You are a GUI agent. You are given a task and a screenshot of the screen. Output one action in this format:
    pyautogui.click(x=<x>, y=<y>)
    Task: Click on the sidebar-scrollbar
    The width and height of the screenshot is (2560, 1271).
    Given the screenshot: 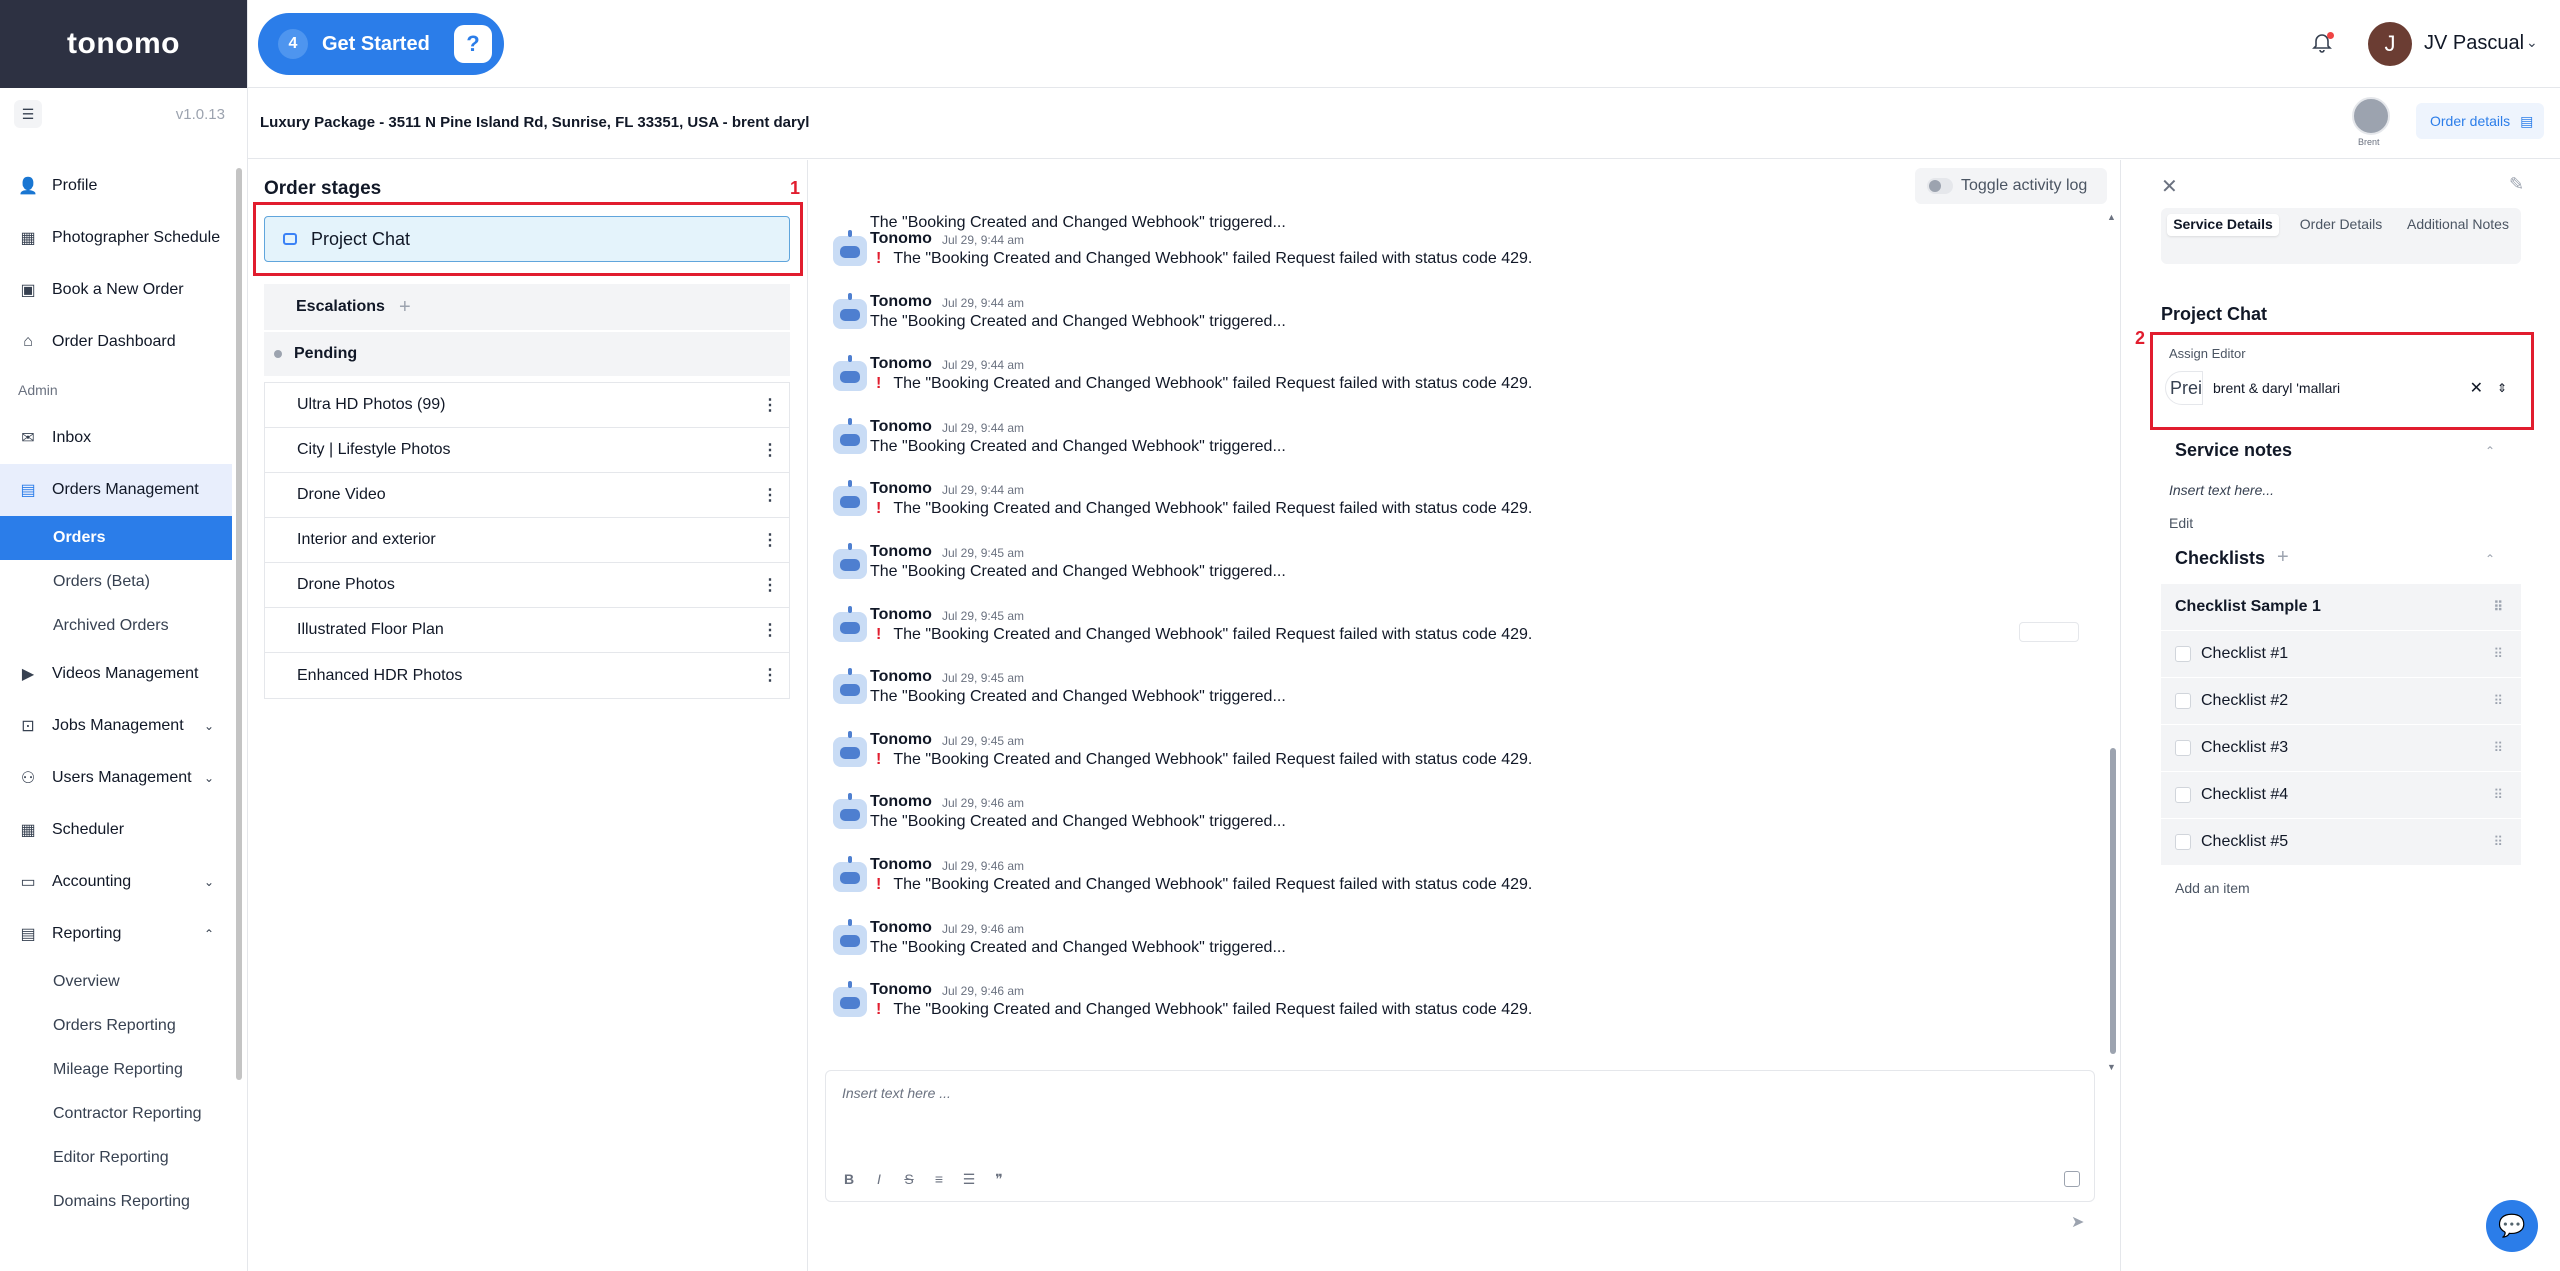 What is the action you would take?
    pyautogui.click(x=239, y=624)
    